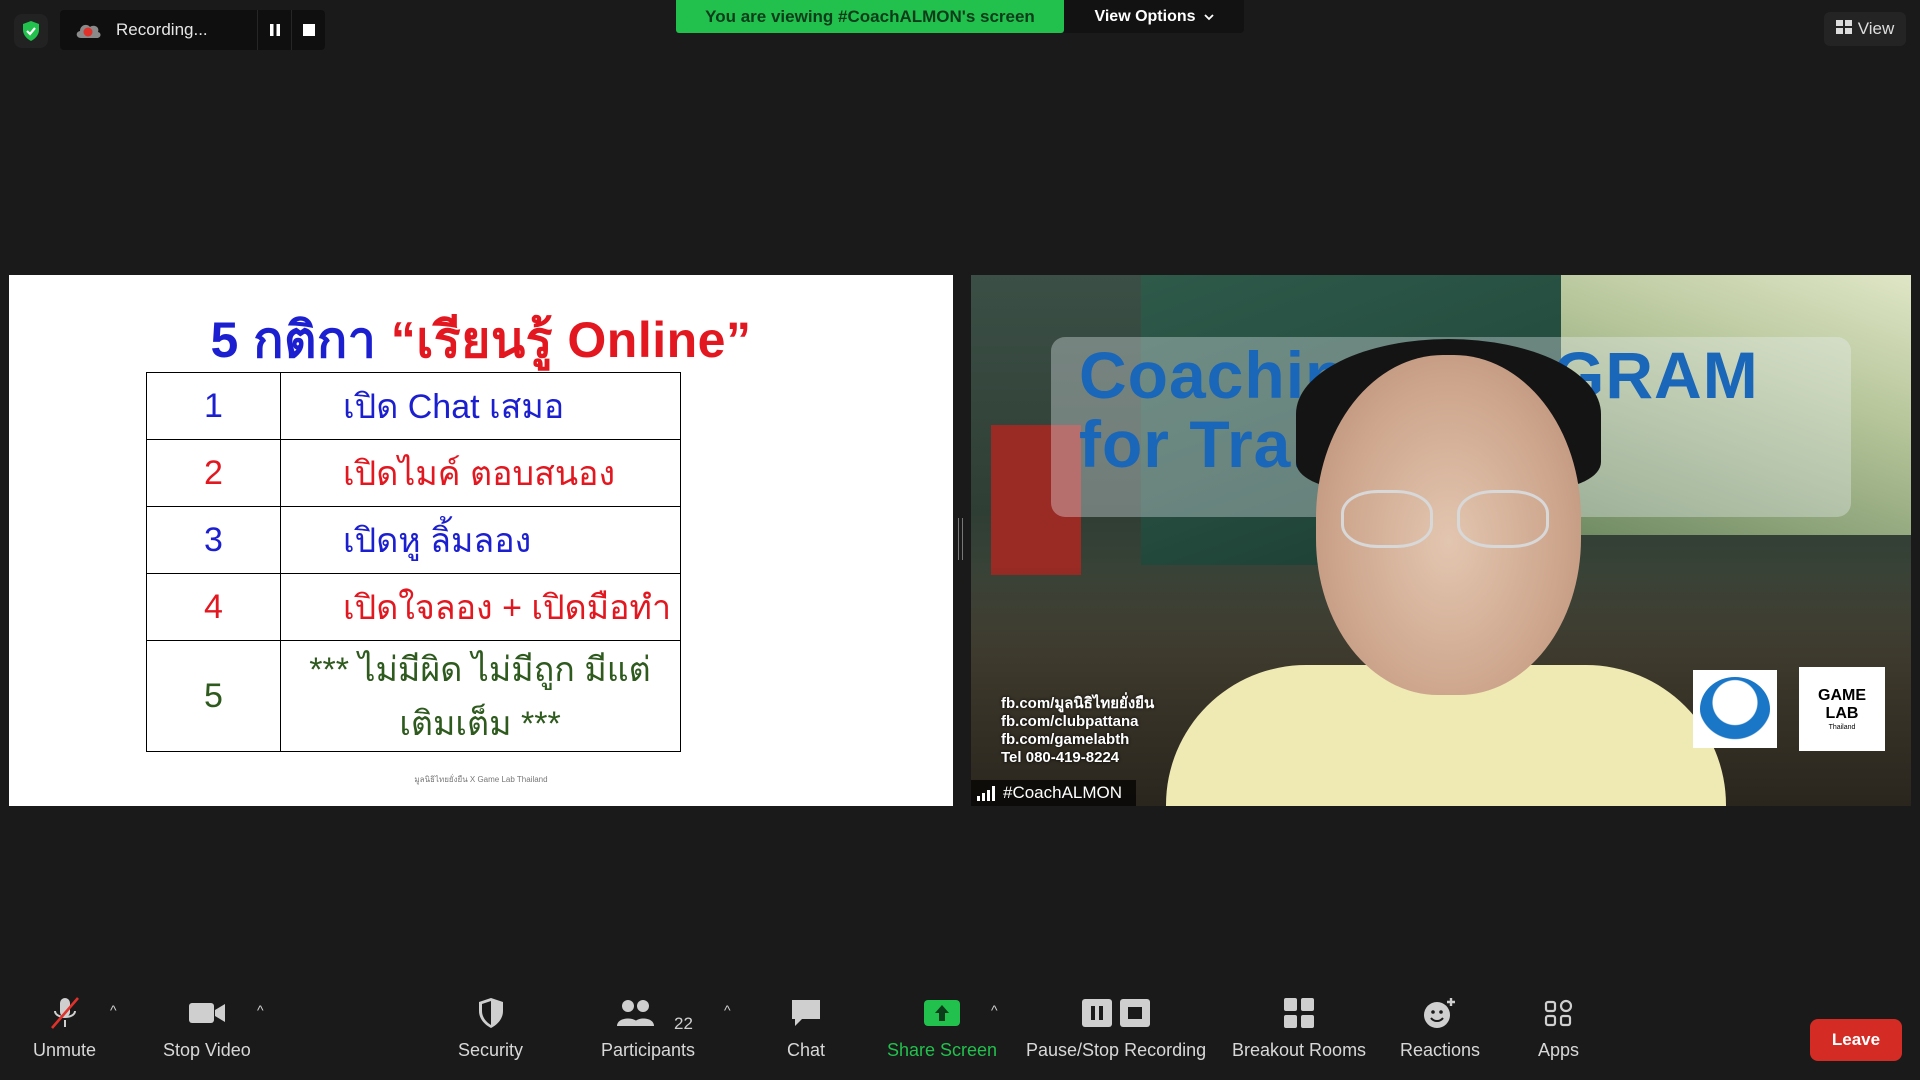 This screenshot has height=1080, width=1920. I want to click on security-label: Security, so click(491, 1050).